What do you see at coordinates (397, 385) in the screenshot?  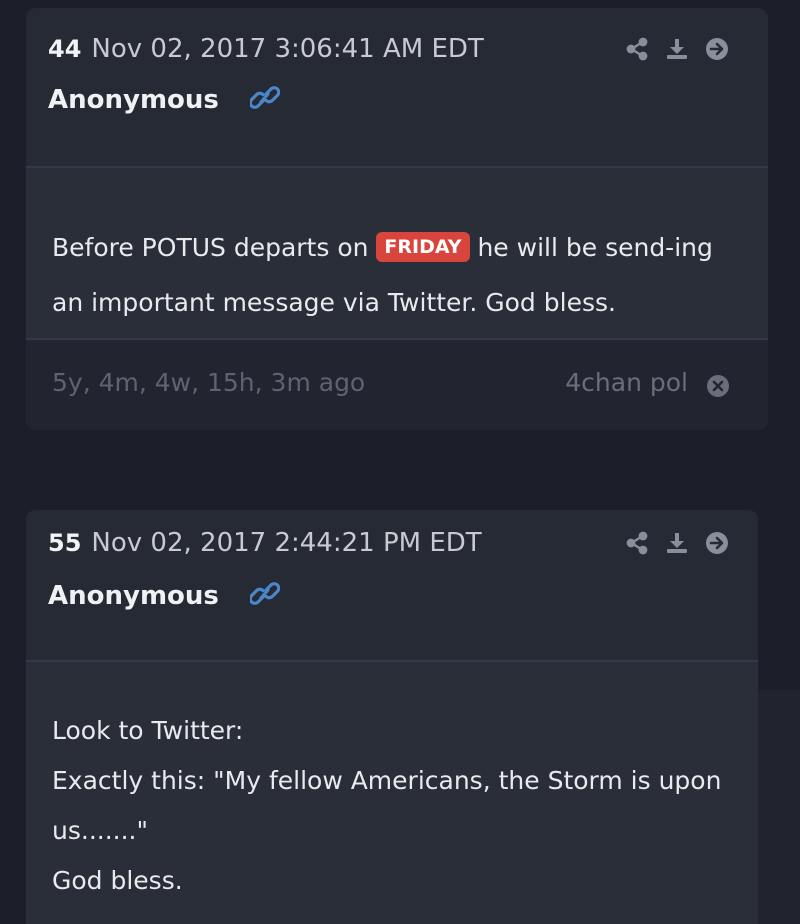 I see `post-footer: 5y, 4m, 4w, 15h, 3m ago 4chan pol` at bounding box center [397, 385].